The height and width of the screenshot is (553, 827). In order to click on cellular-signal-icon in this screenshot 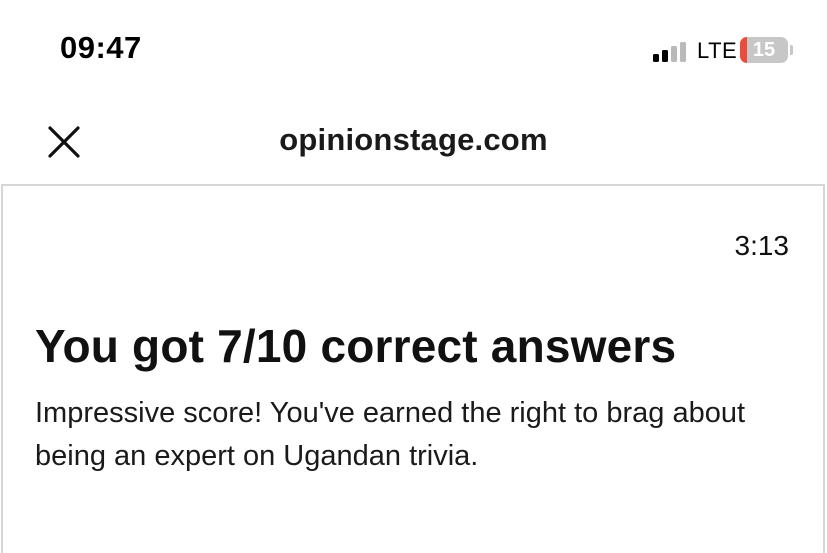, I will do `click(671, 51)`.